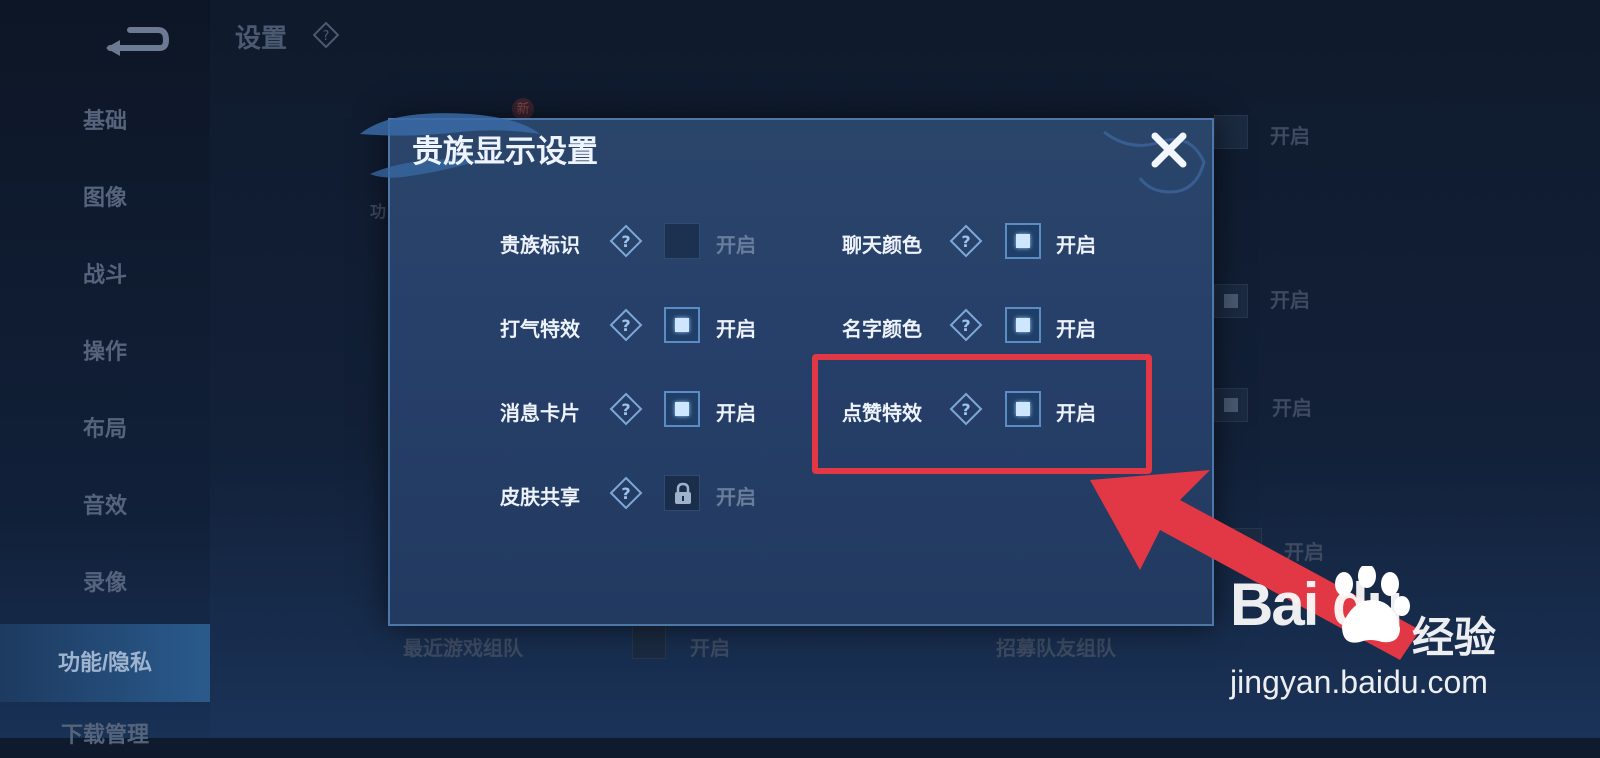  Describe the element at coordinates (378, 212) in the screenshot. I see `background-tab-partial: 功` at that location.